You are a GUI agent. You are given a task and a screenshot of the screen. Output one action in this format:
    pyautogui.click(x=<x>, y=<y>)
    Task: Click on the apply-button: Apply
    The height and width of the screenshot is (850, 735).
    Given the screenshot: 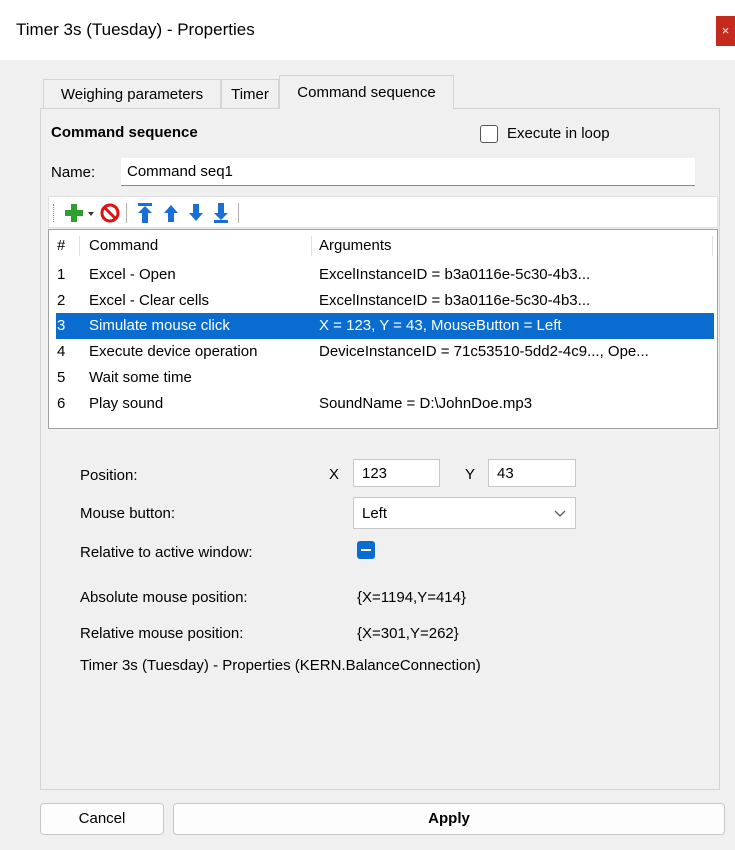 What is the action you would take?
    pyautogui.click(x=449, y=819)
    